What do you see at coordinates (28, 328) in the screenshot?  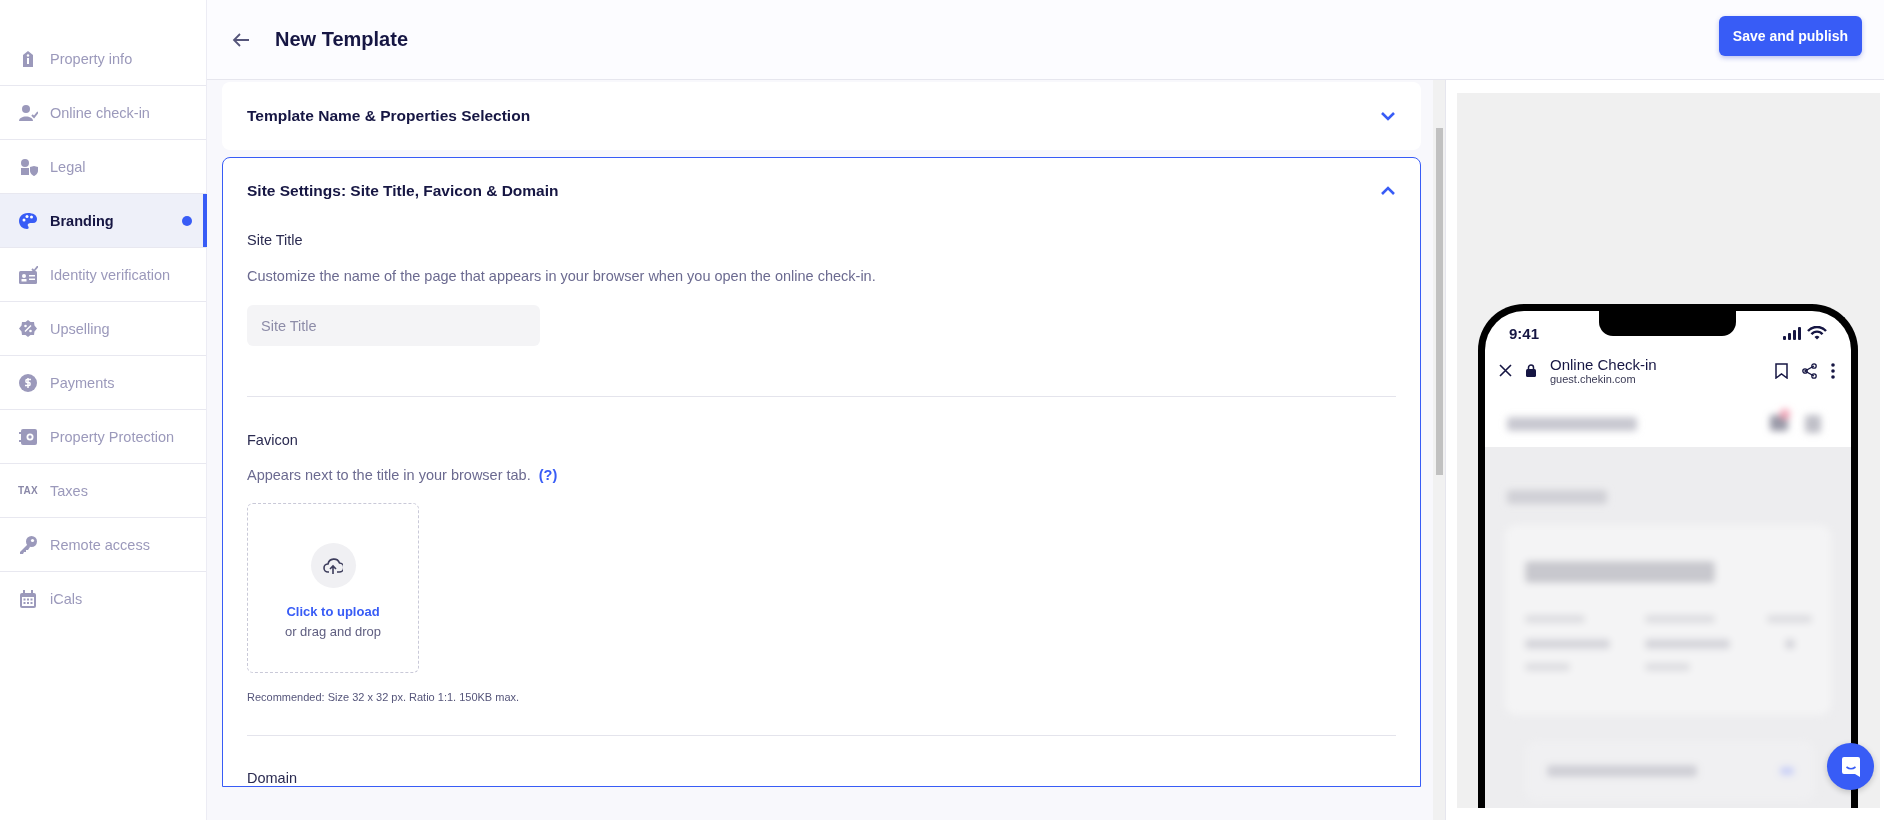 I see `discount-badge-icon` at bounding box center [28, 328].